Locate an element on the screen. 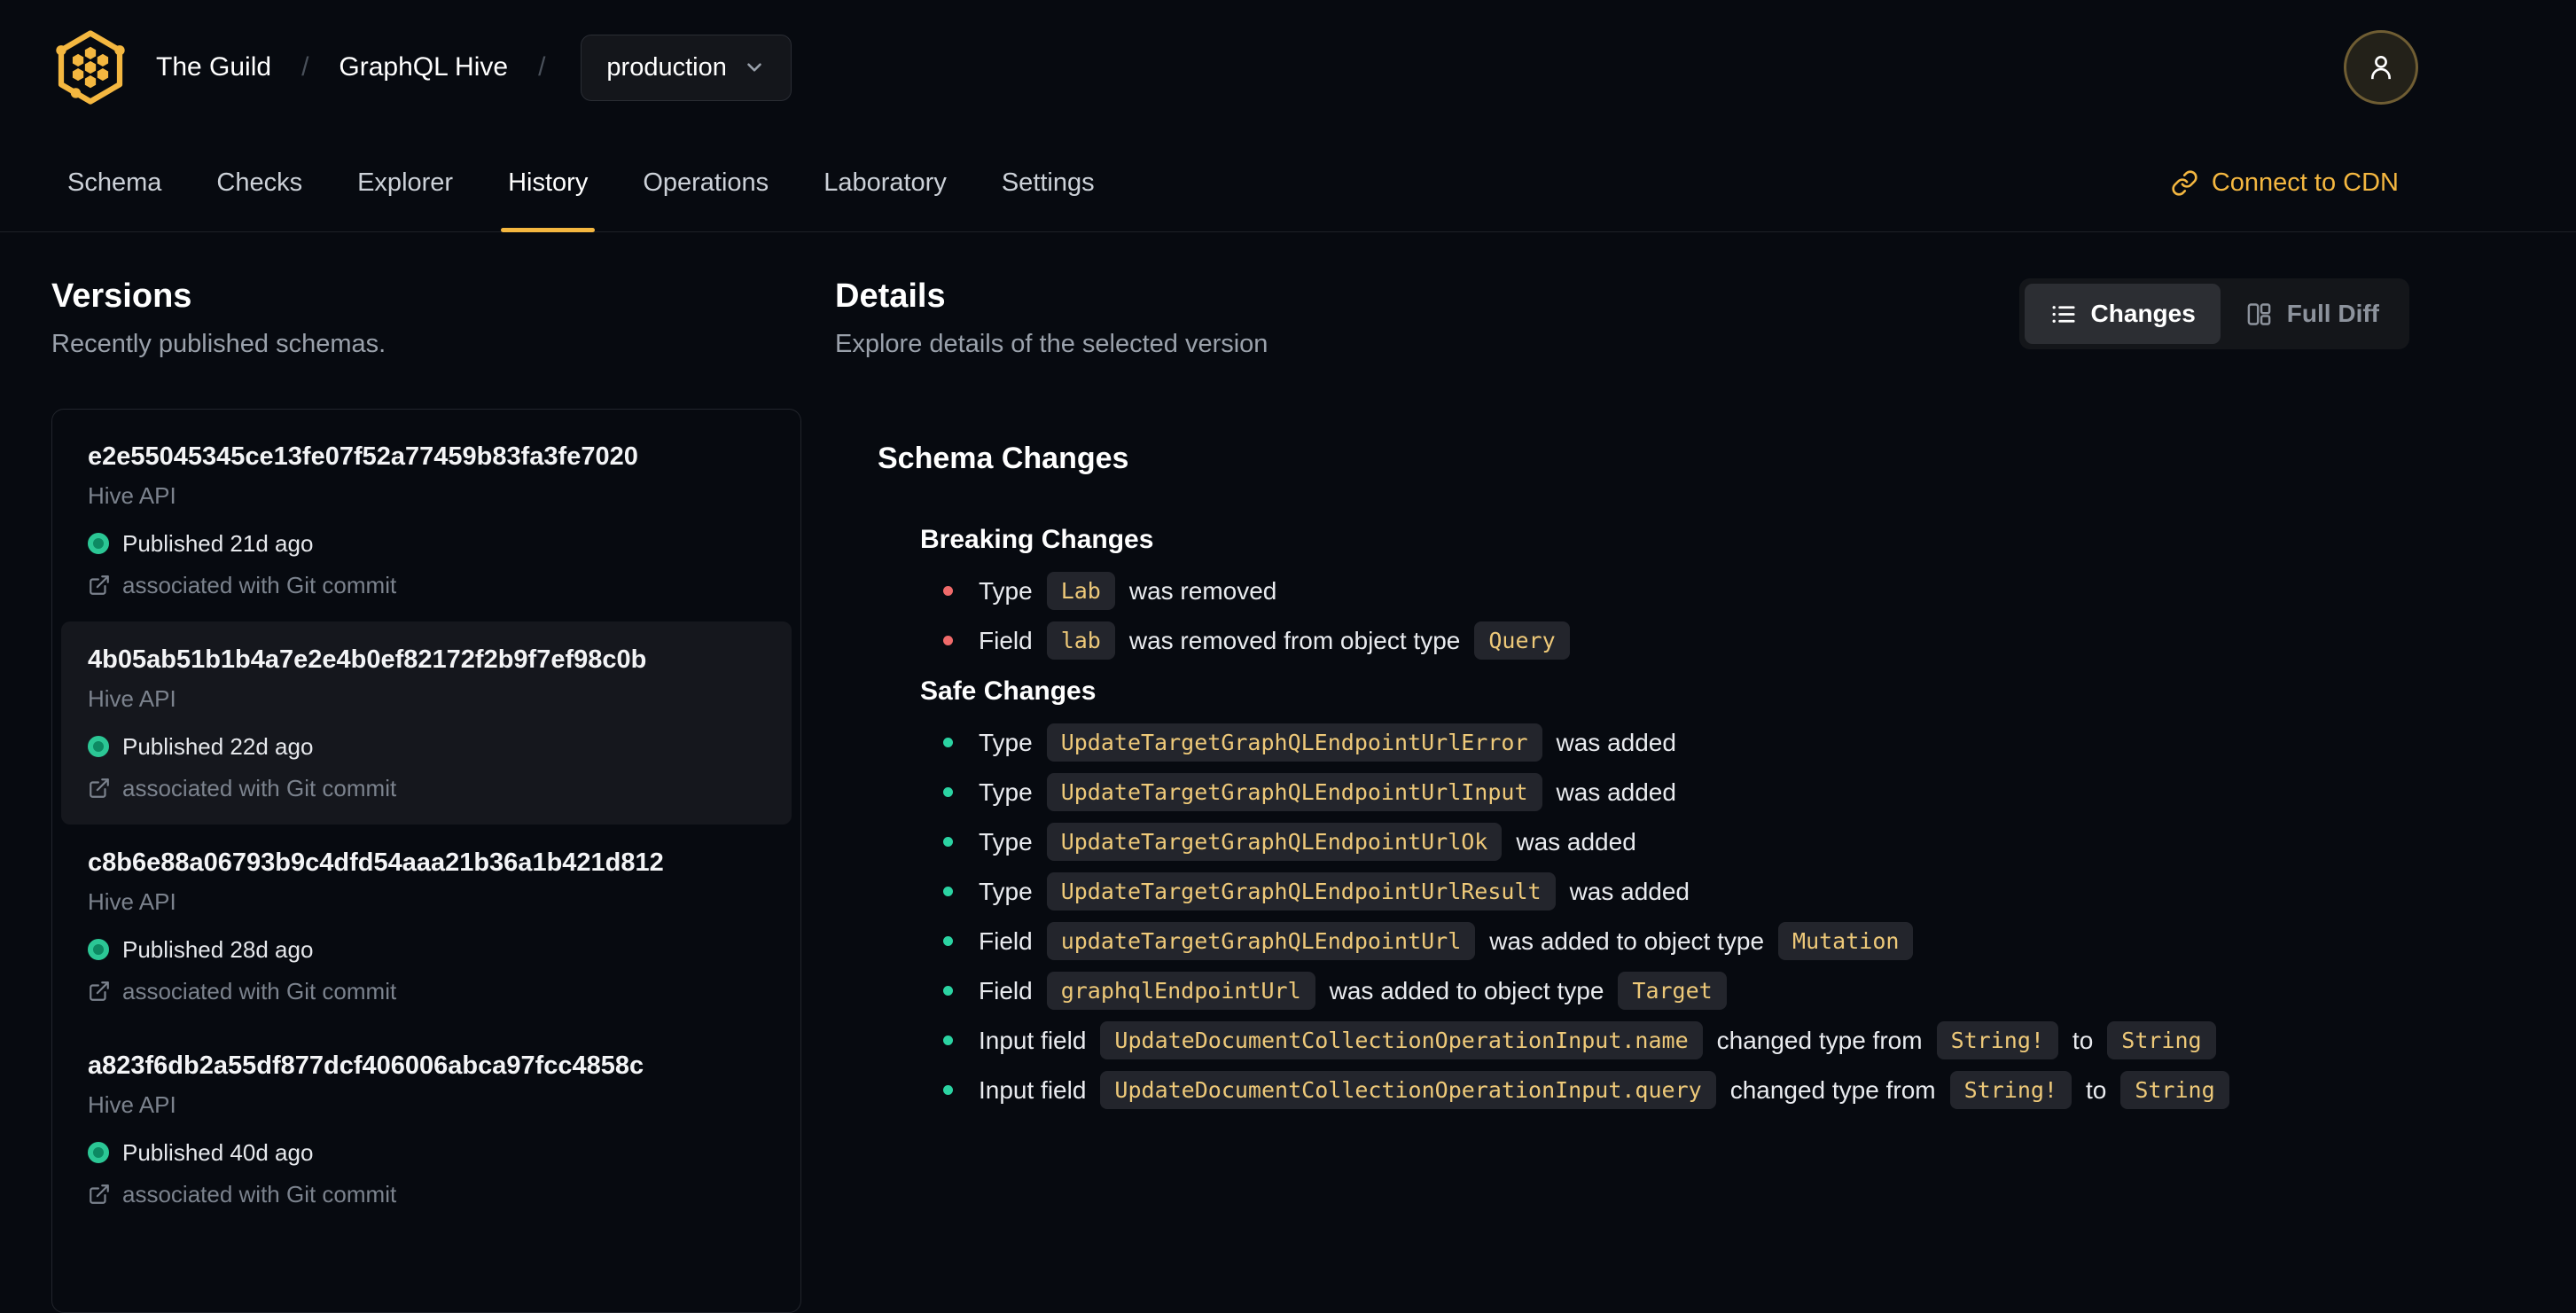  code-chip: String! is located at coordinates (2010, 1090).